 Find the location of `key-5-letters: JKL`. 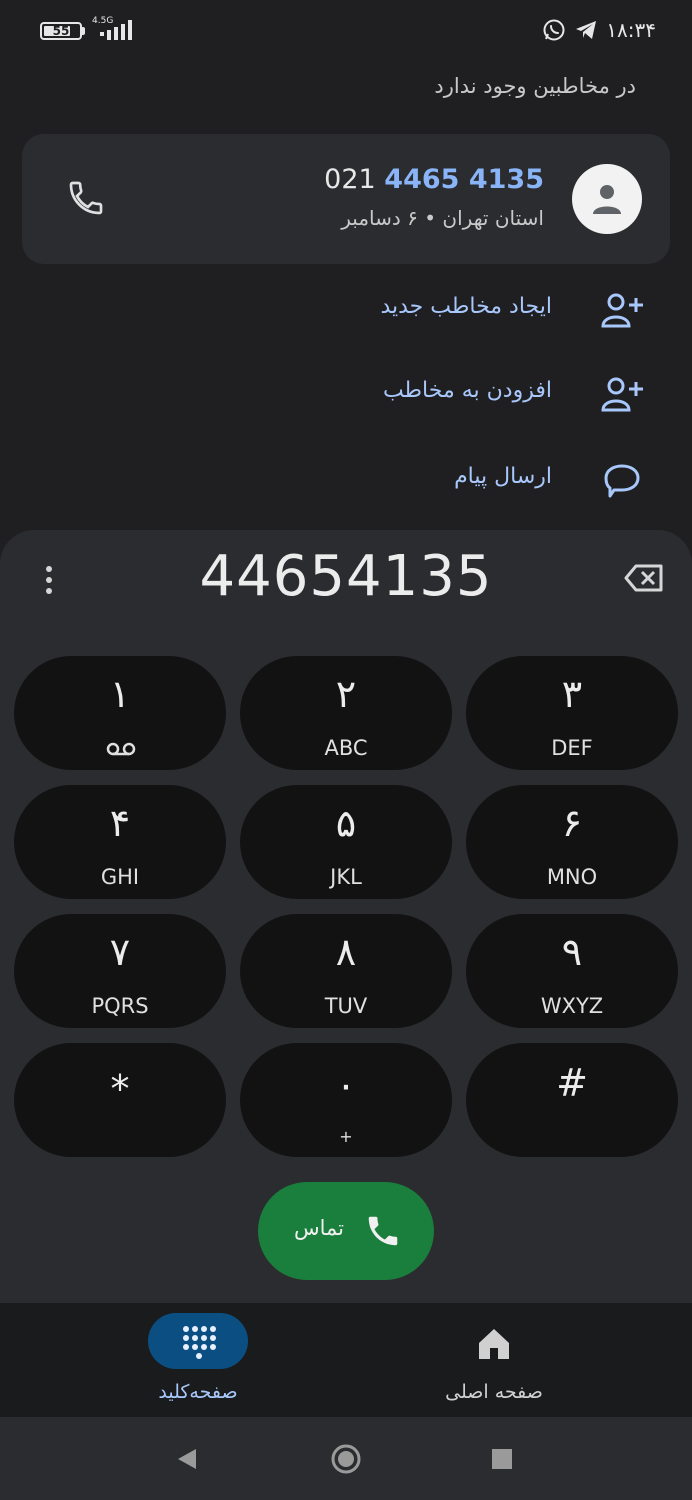

key-5-letters: JKL is located at coordinates (346, 877).